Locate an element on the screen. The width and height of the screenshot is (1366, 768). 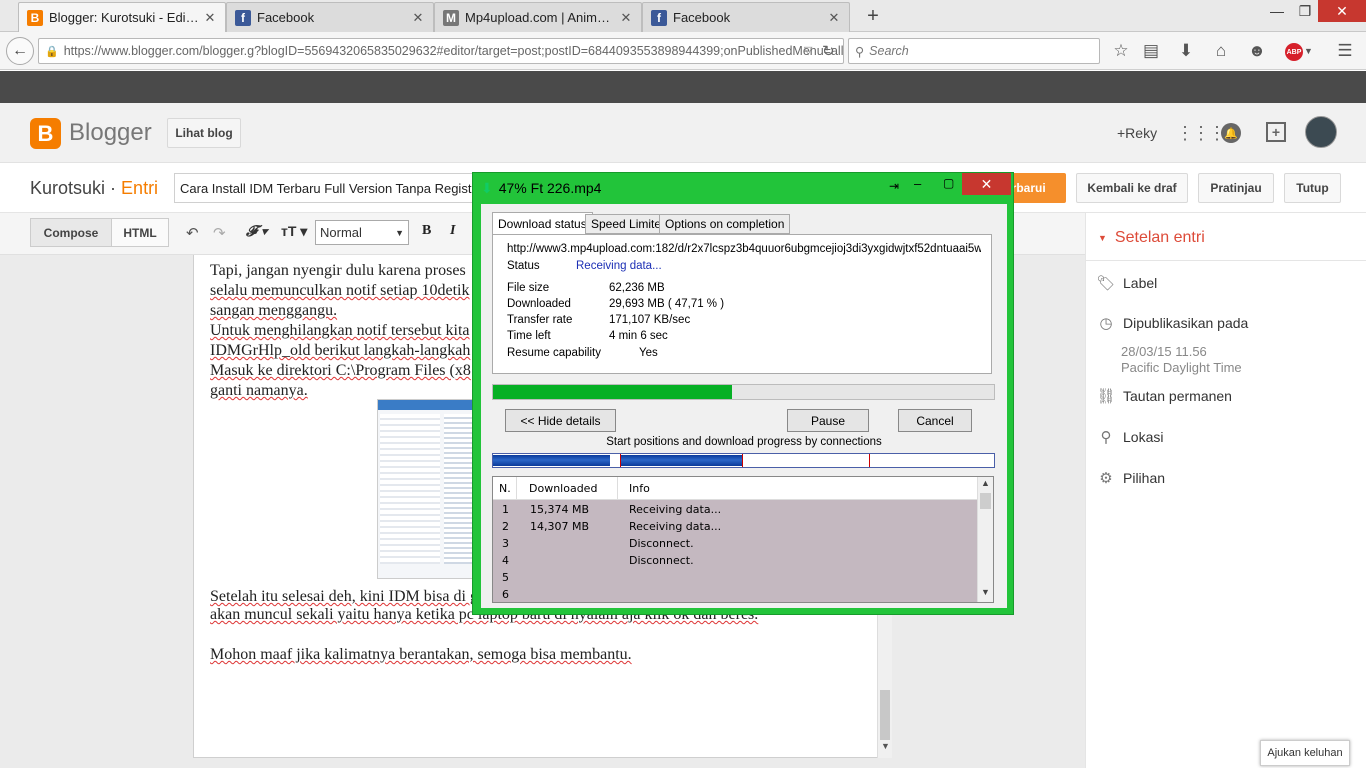
sidebar-heading: ▼ Setelan entri is located at coordinates (1151, 238).